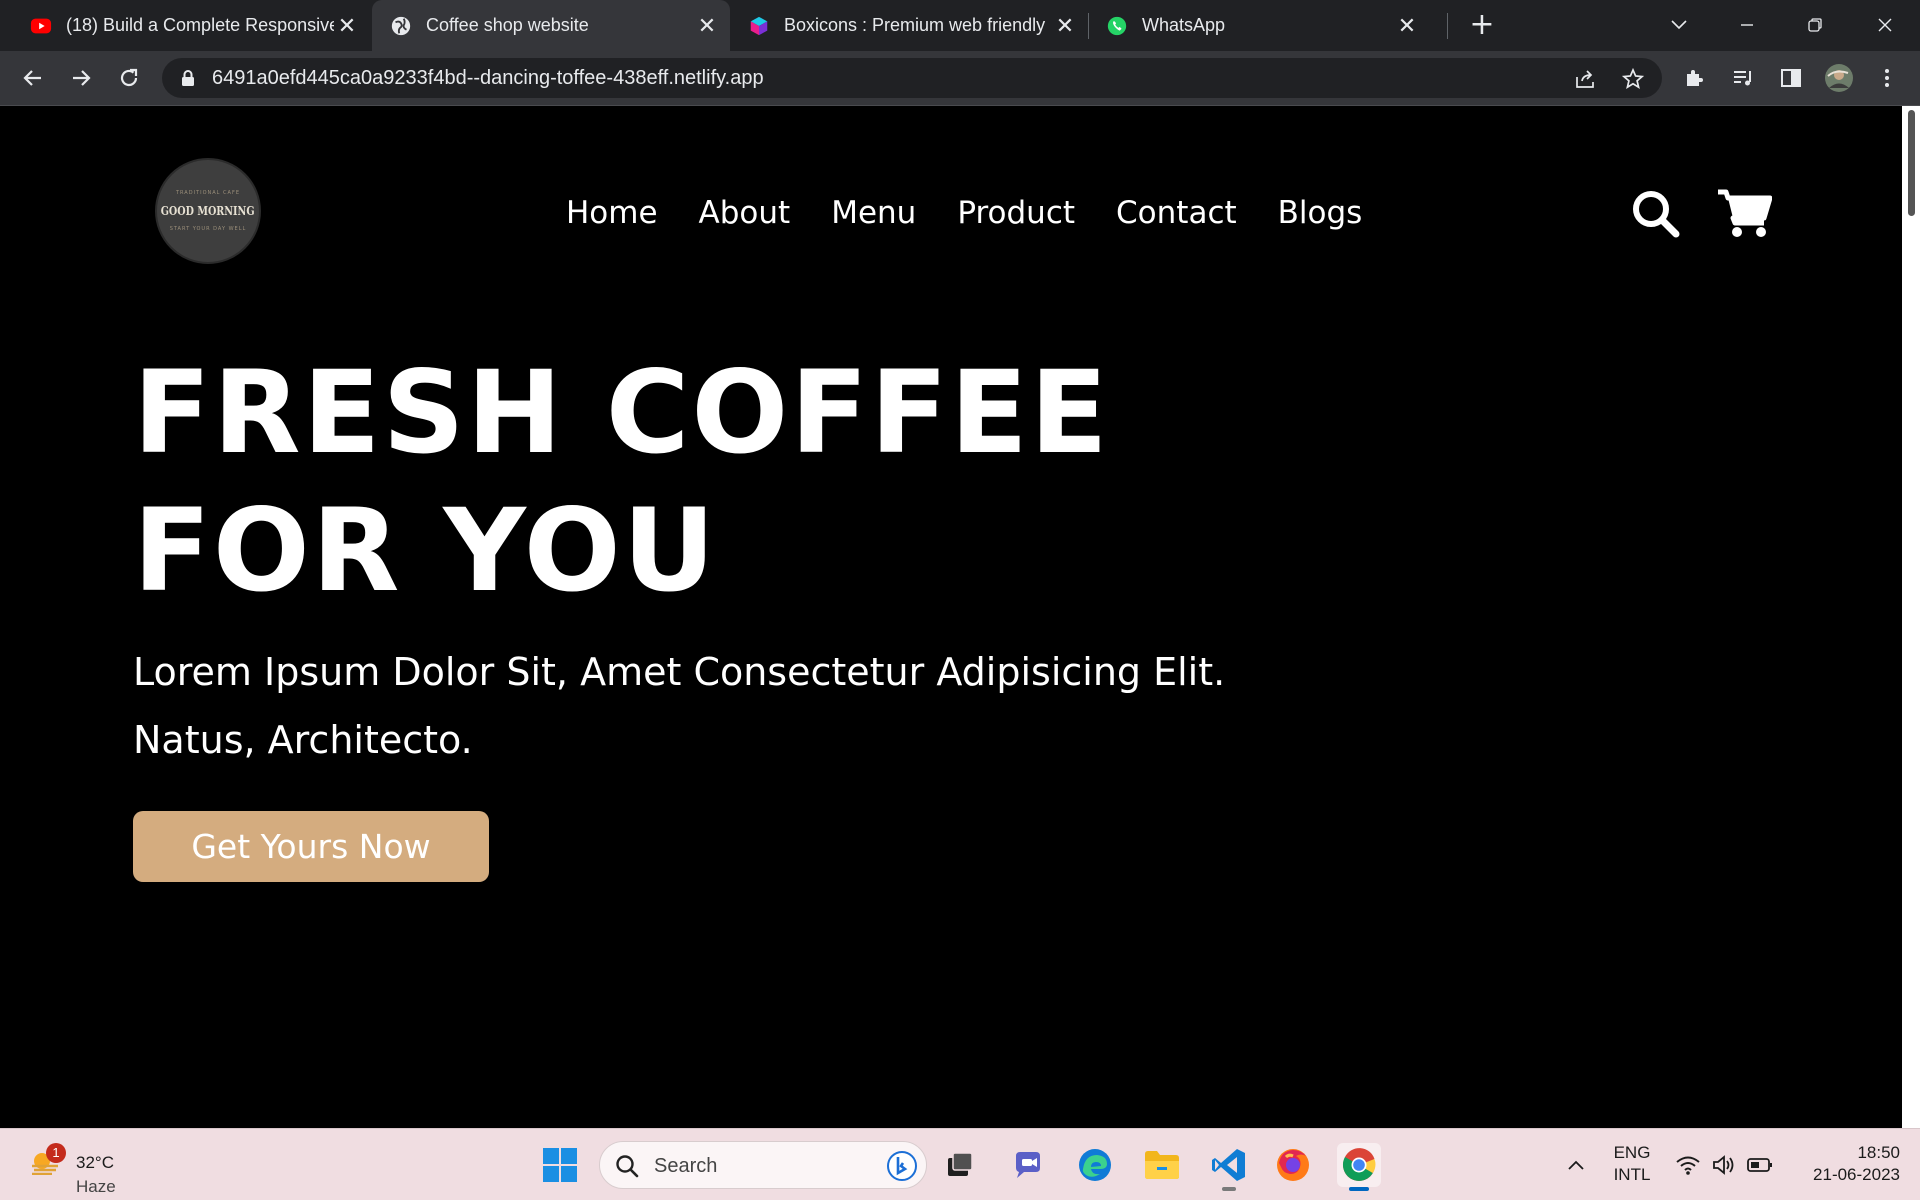  Describe the element at coordinates (1117, 25) in the screenshot. I see `whatsapp-icon` at that location.